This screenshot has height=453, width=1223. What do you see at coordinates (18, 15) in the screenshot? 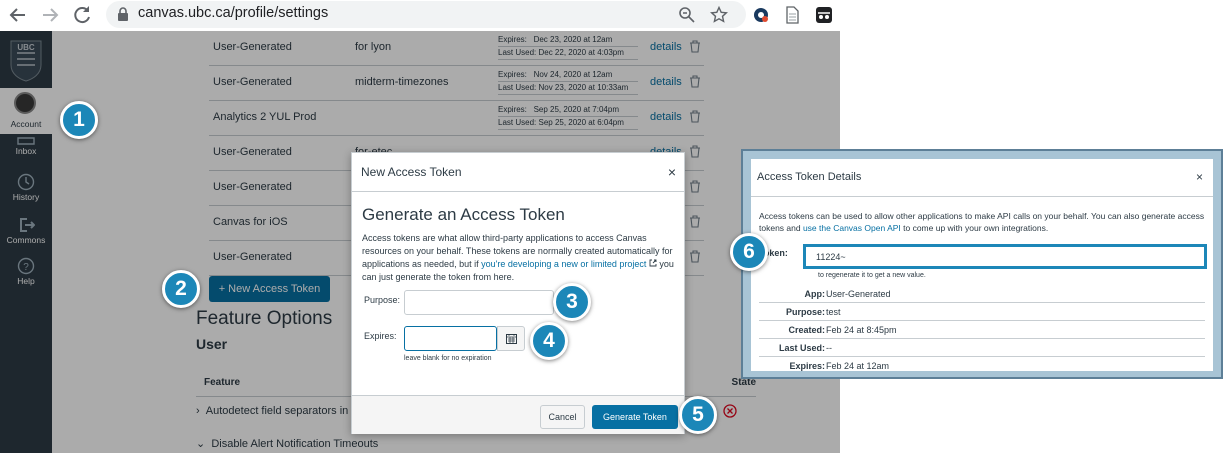
I see `back-arrow-icon` at bounding box center [18, 15].